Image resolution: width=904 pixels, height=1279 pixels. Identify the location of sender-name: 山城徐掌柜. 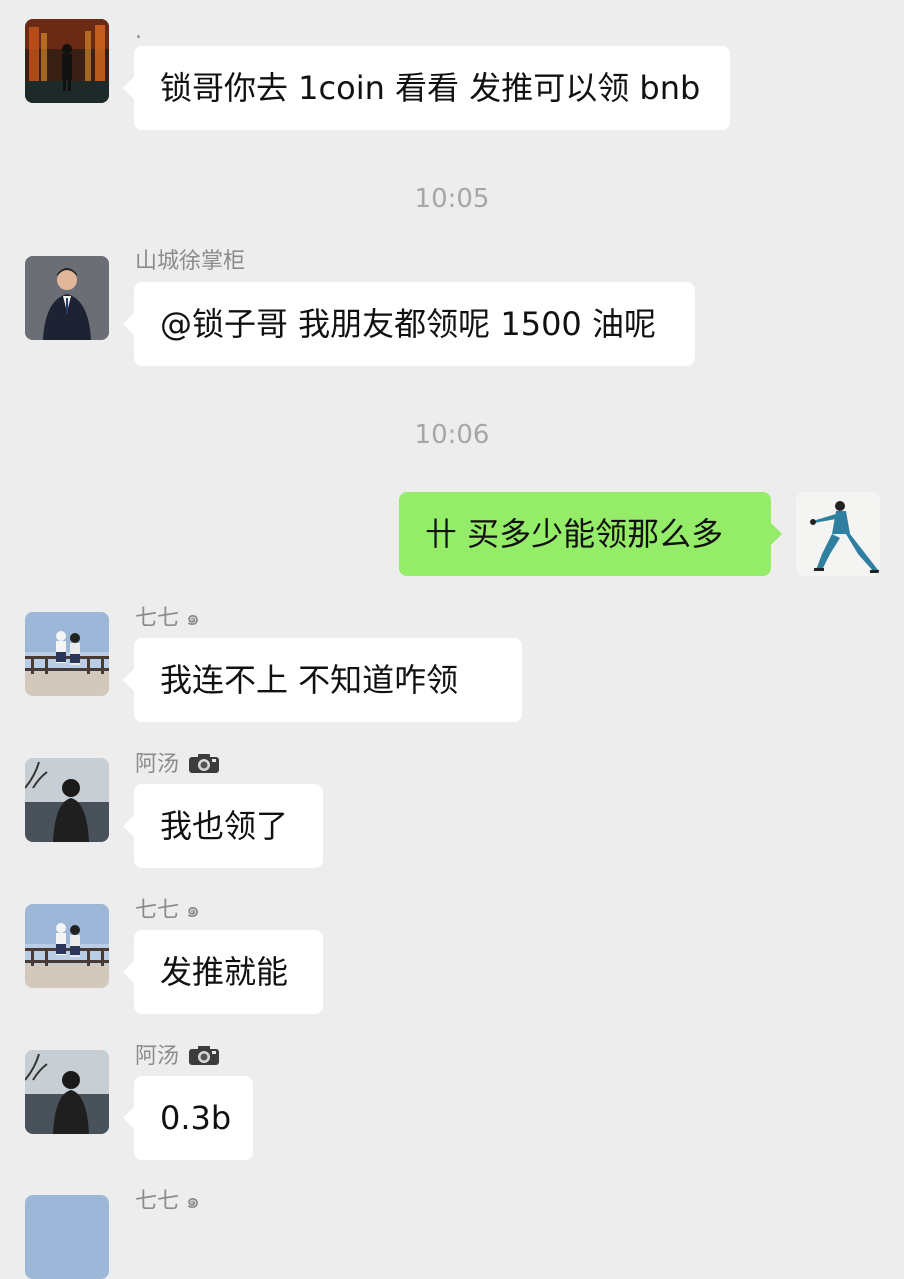
(190, 261).